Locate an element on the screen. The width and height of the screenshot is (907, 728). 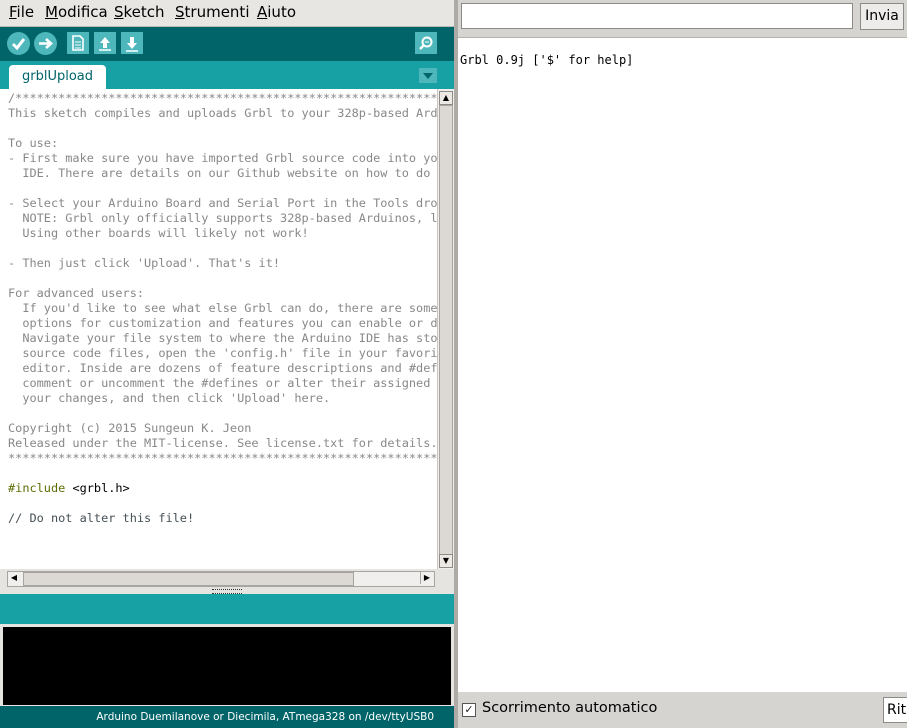
autoscroll-label: Scorrimento automatico is located at coordinates (570, 708).